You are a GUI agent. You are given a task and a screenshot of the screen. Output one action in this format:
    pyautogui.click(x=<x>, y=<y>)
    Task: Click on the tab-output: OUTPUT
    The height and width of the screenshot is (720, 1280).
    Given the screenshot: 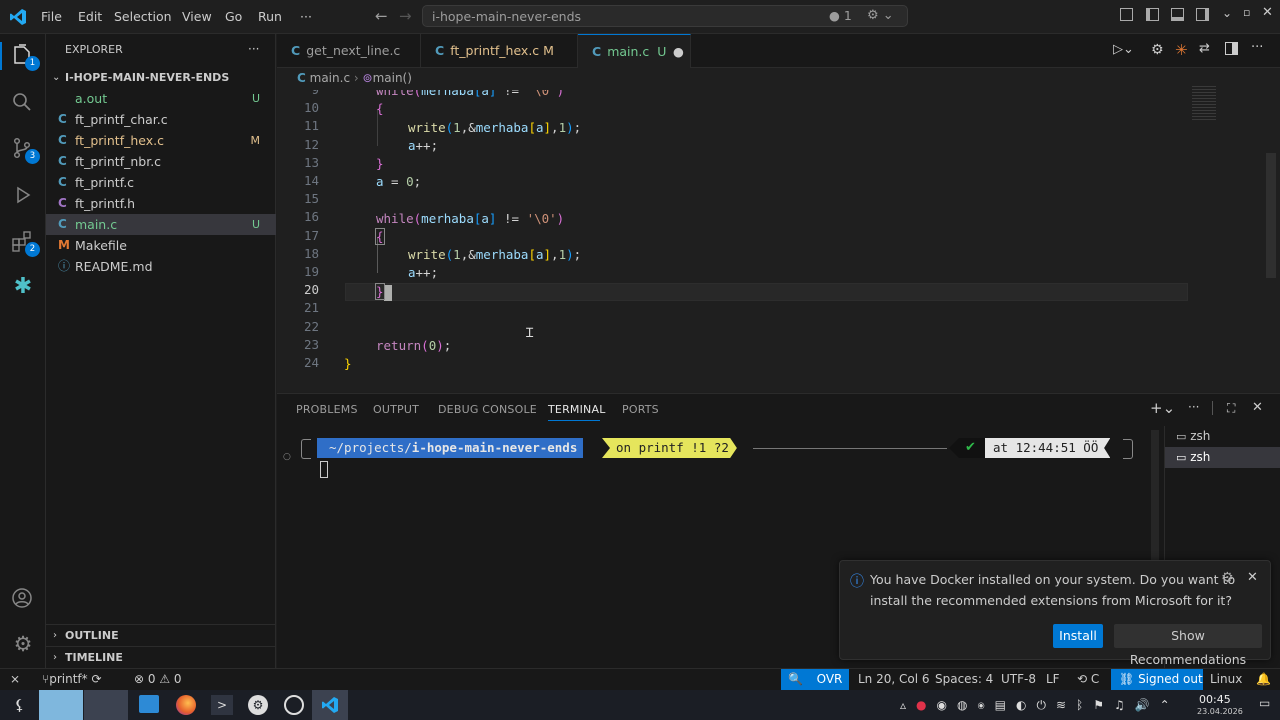 What is the action you would take?
    pyautogui.click(x=396, y=409)
    